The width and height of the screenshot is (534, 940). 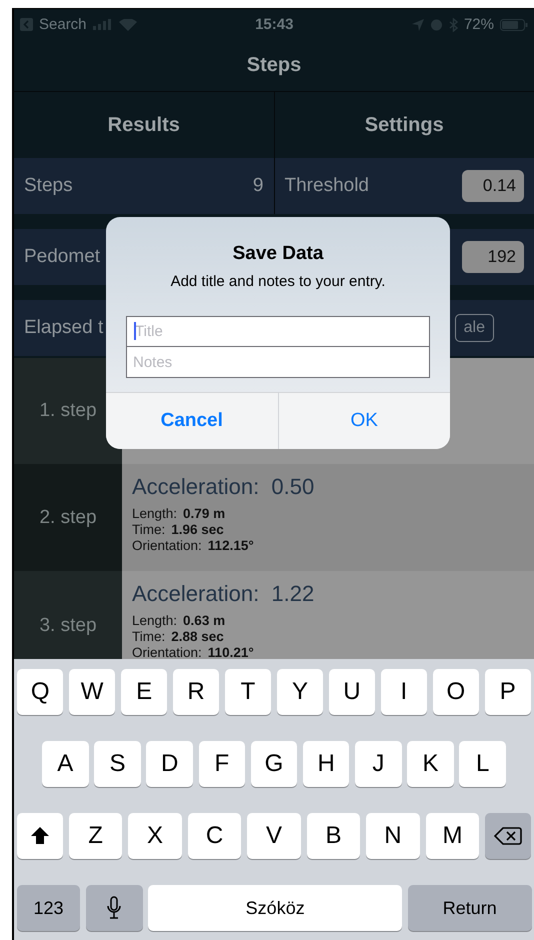 I want to click on key: S, so click(x=117, y=764).